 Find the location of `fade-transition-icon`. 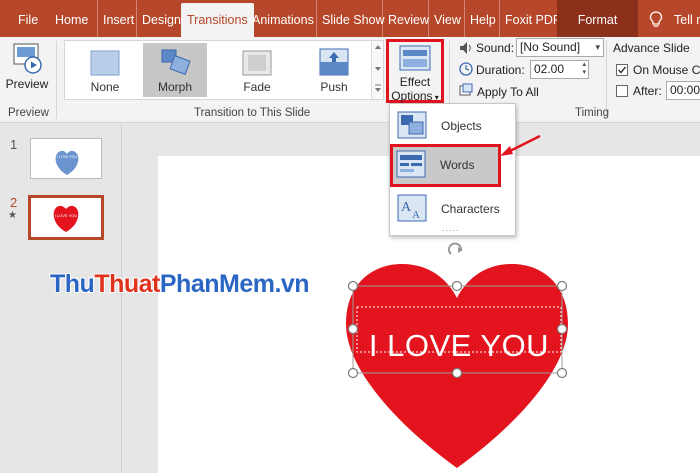

fade-transition-icon is located at coordinates (257, 63).